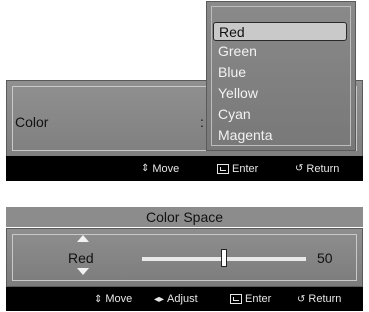 The image size is (369, 312). Describe the element at coordinates (280, 72) in the screenshot. I see `dropdown-option-blue: Blue` at that location.